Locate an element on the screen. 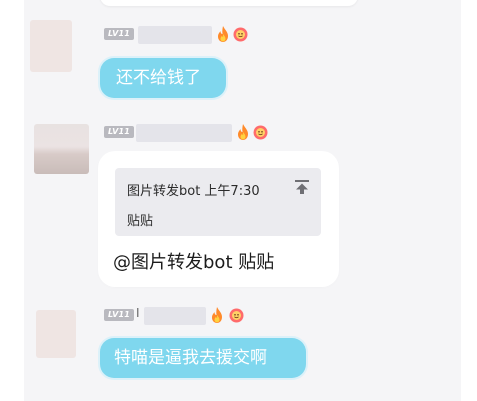  left-edge is located at coordinates (12, 200).